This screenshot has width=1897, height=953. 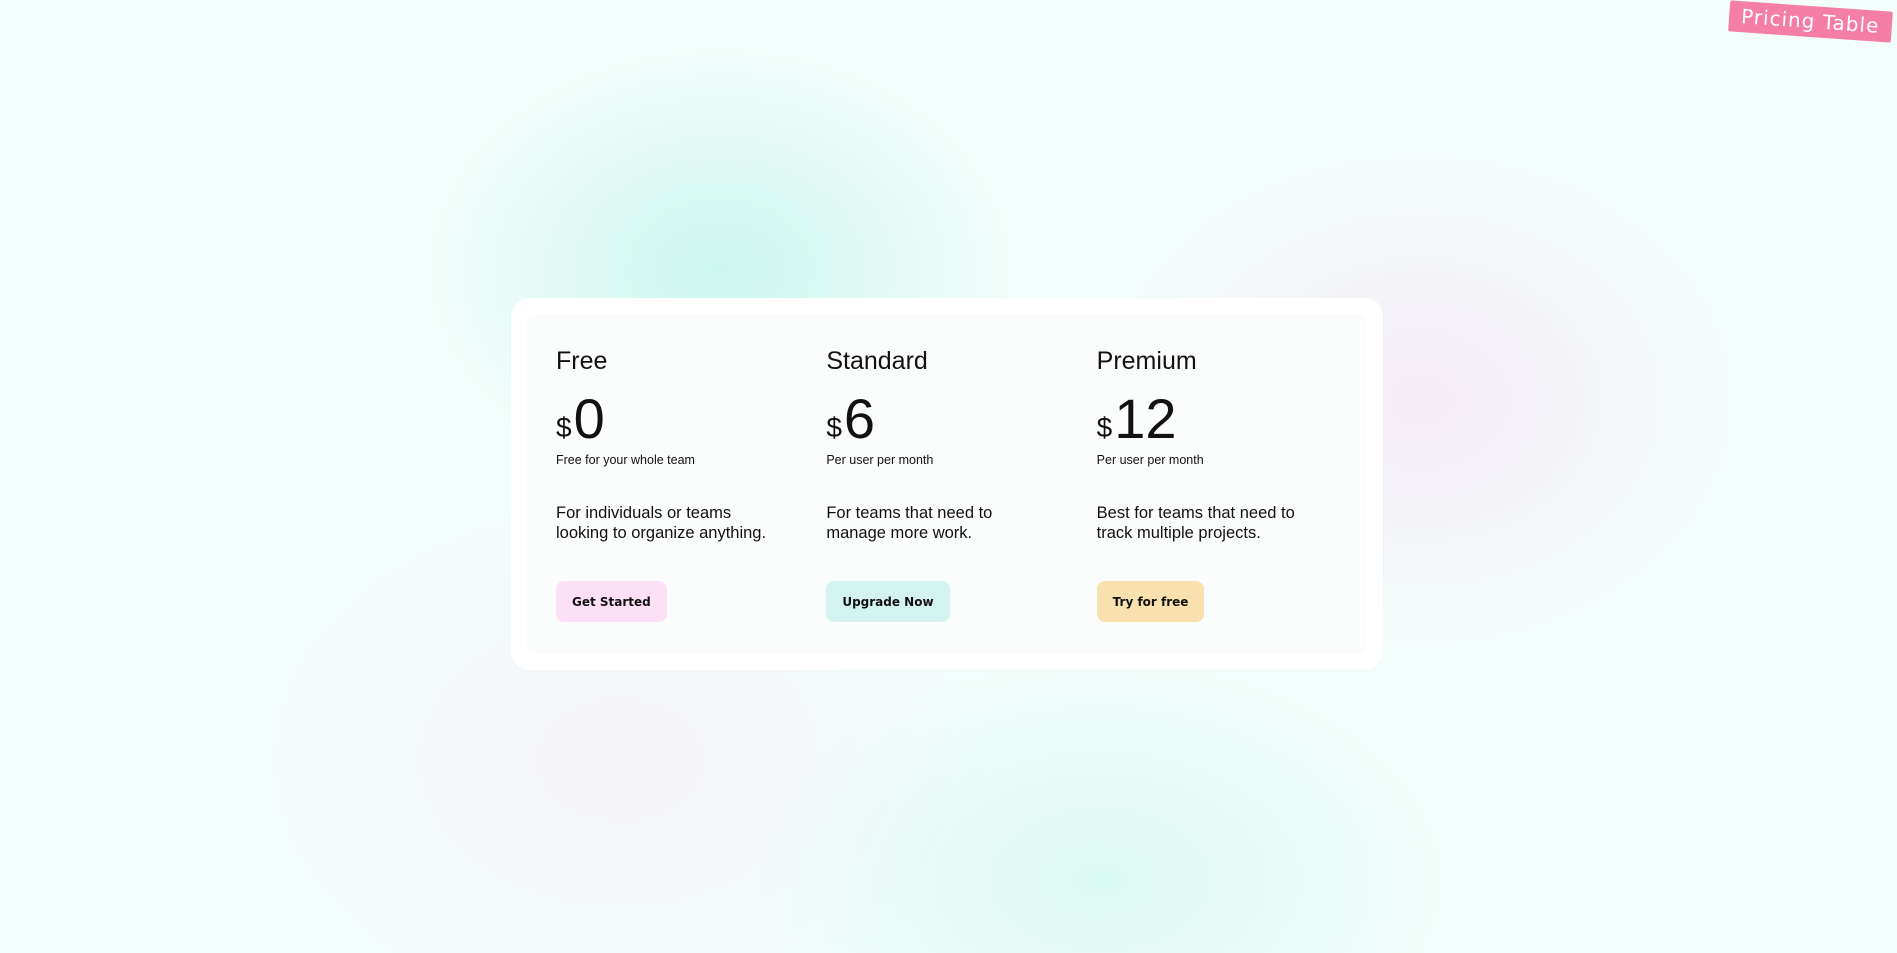 What do you see at coordinates (888, 601) in the screenshot?
I see `upgrade-now-button: Upgrade Now` at bounding box center [888, 601].